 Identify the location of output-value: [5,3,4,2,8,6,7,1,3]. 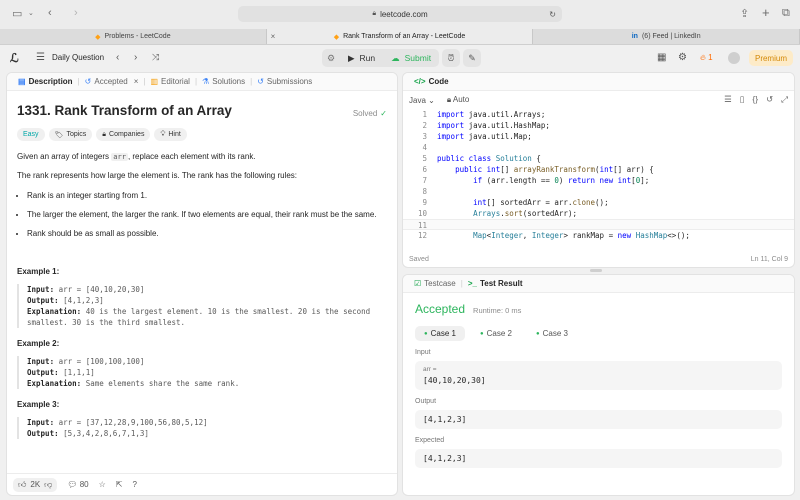
(106, 433).